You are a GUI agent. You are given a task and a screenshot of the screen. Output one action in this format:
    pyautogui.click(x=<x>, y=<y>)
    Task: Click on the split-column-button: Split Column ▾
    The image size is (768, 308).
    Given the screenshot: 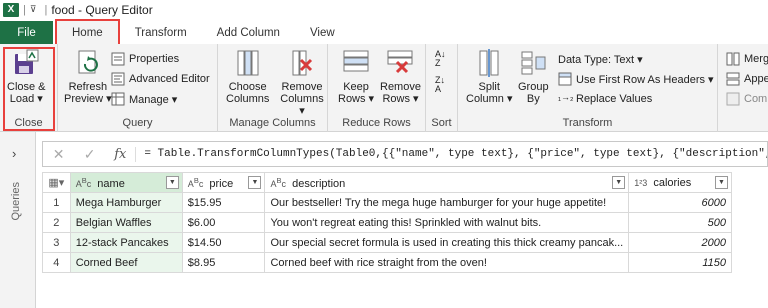 What is the action you would take?
    pyautogui.click(x=489, y=76)
    